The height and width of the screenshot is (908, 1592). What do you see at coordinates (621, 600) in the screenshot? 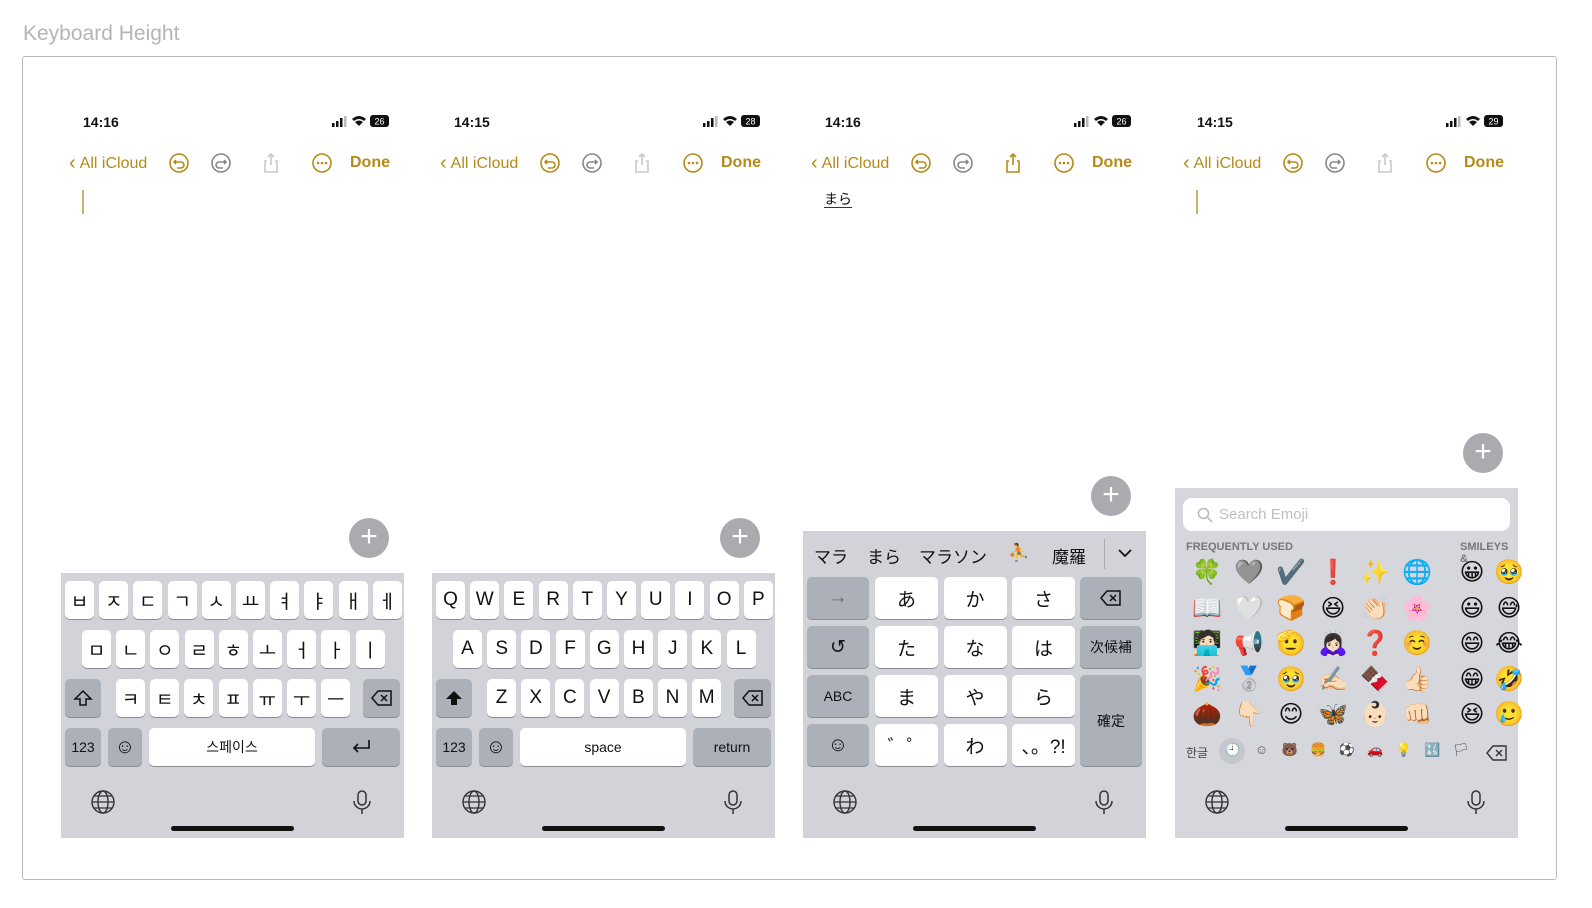
I see `letter-key: Y` at bounding box center [621, 600].